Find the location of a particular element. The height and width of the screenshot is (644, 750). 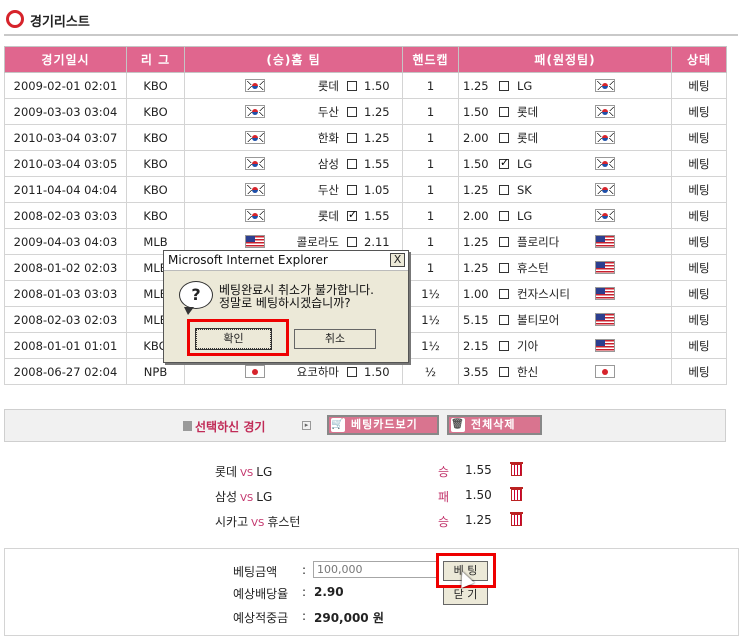

expected-payout-label: 예상적중금 is located at coordinates (261, 618).